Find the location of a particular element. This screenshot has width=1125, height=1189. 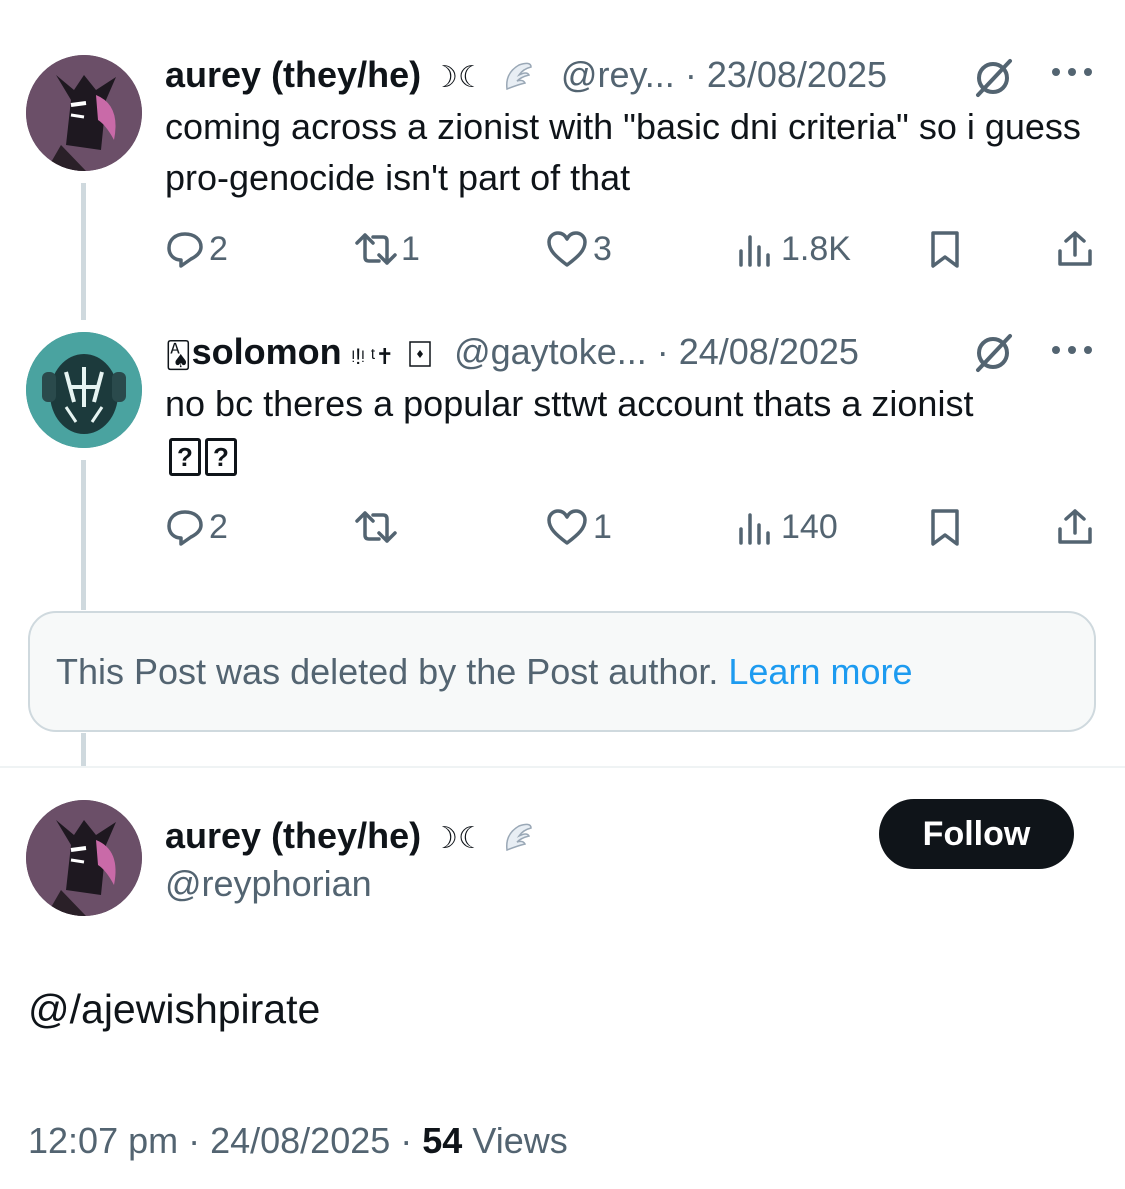

display-name: solomon is located at coordinates (267, 351).